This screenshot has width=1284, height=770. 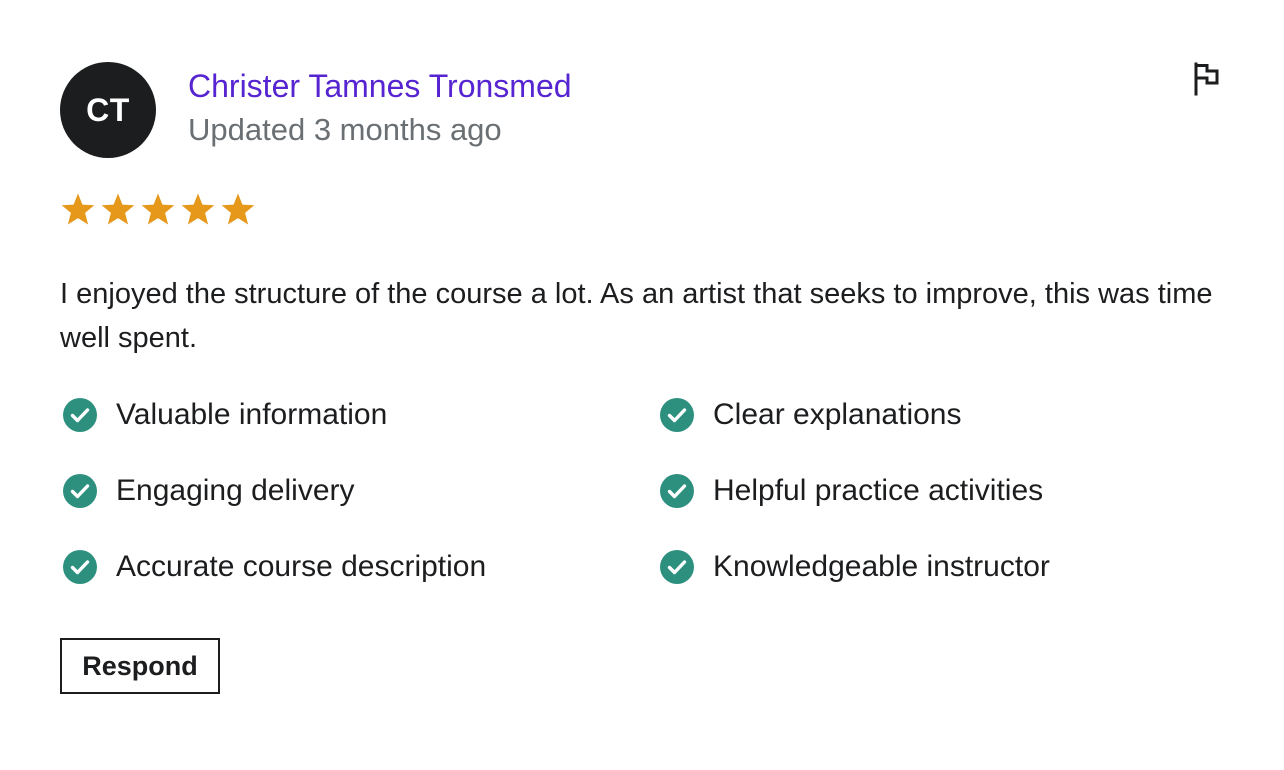 I want to click on star-rating, so click(x=642, y=210).